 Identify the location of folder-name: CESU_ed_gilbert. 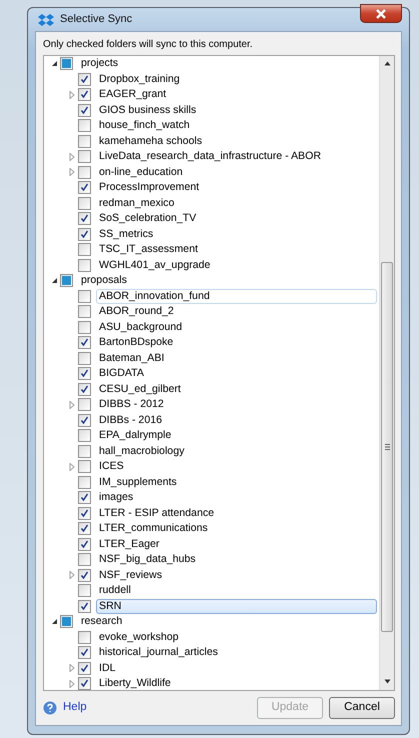
(140, 389).